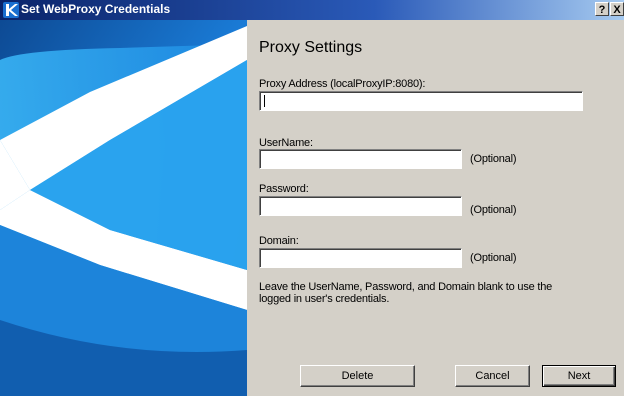  What do you see at coordinates (284, 189) in the screenshot?
I see `password-label: Password:` at bounding box center [284, 189].